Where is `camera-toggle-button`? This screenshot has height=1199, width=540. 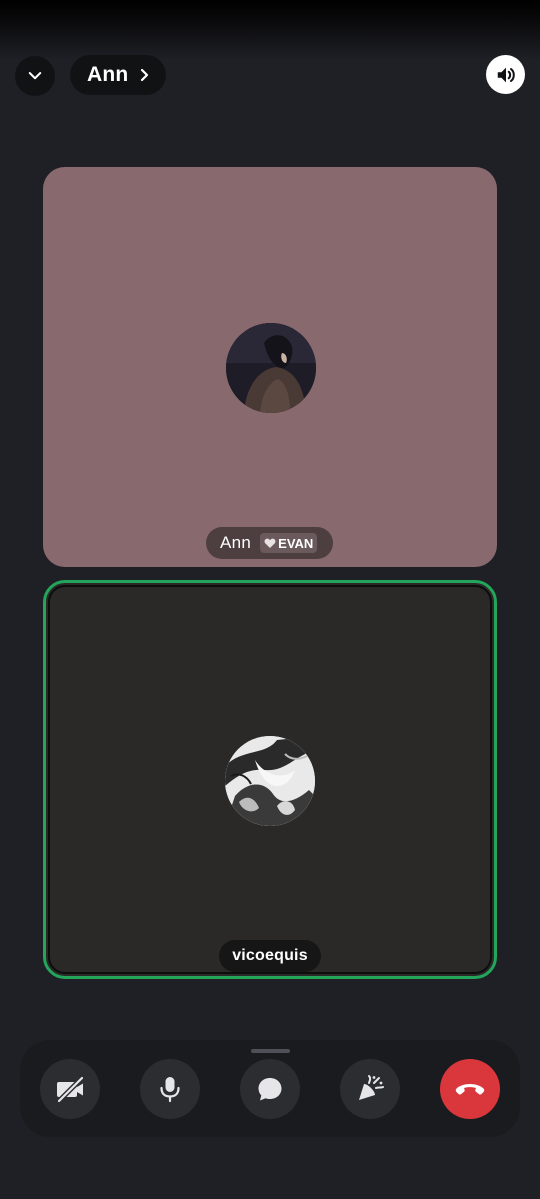
camera-toggle-button is located at coordinates (70, 1089).